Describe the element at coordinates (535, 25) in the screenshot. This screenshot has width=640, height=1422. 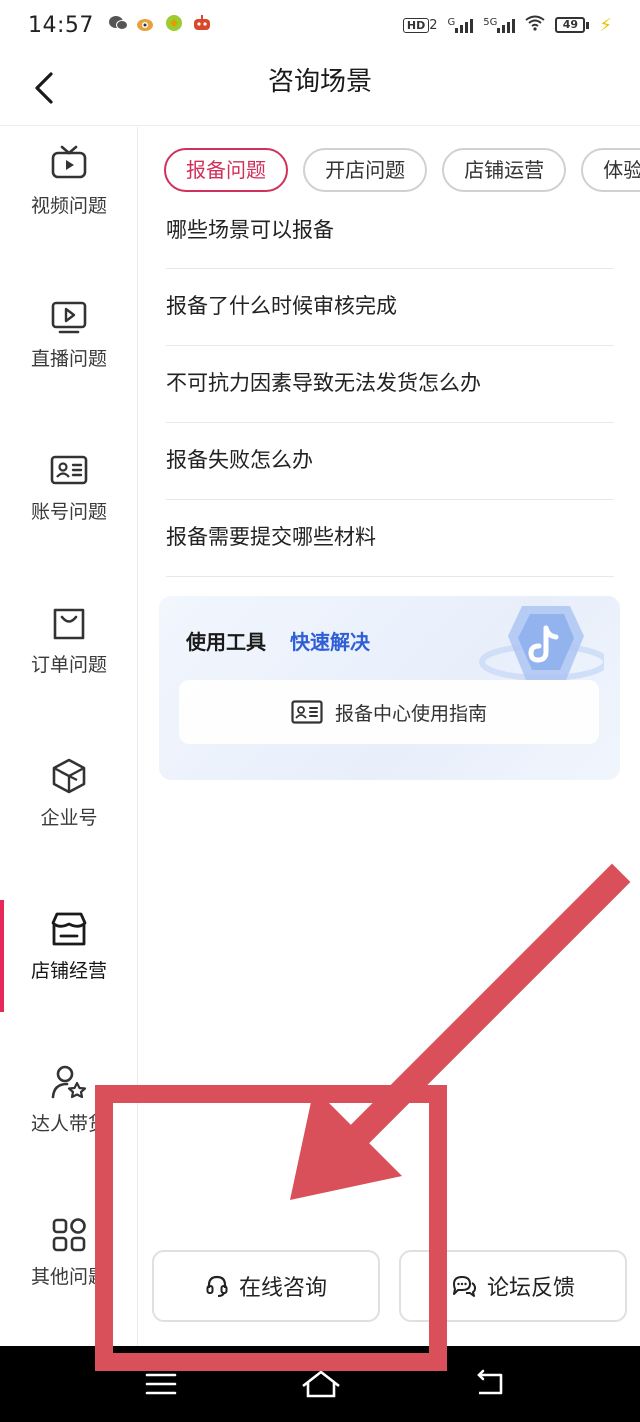
I see `wifi-icon` at that location.